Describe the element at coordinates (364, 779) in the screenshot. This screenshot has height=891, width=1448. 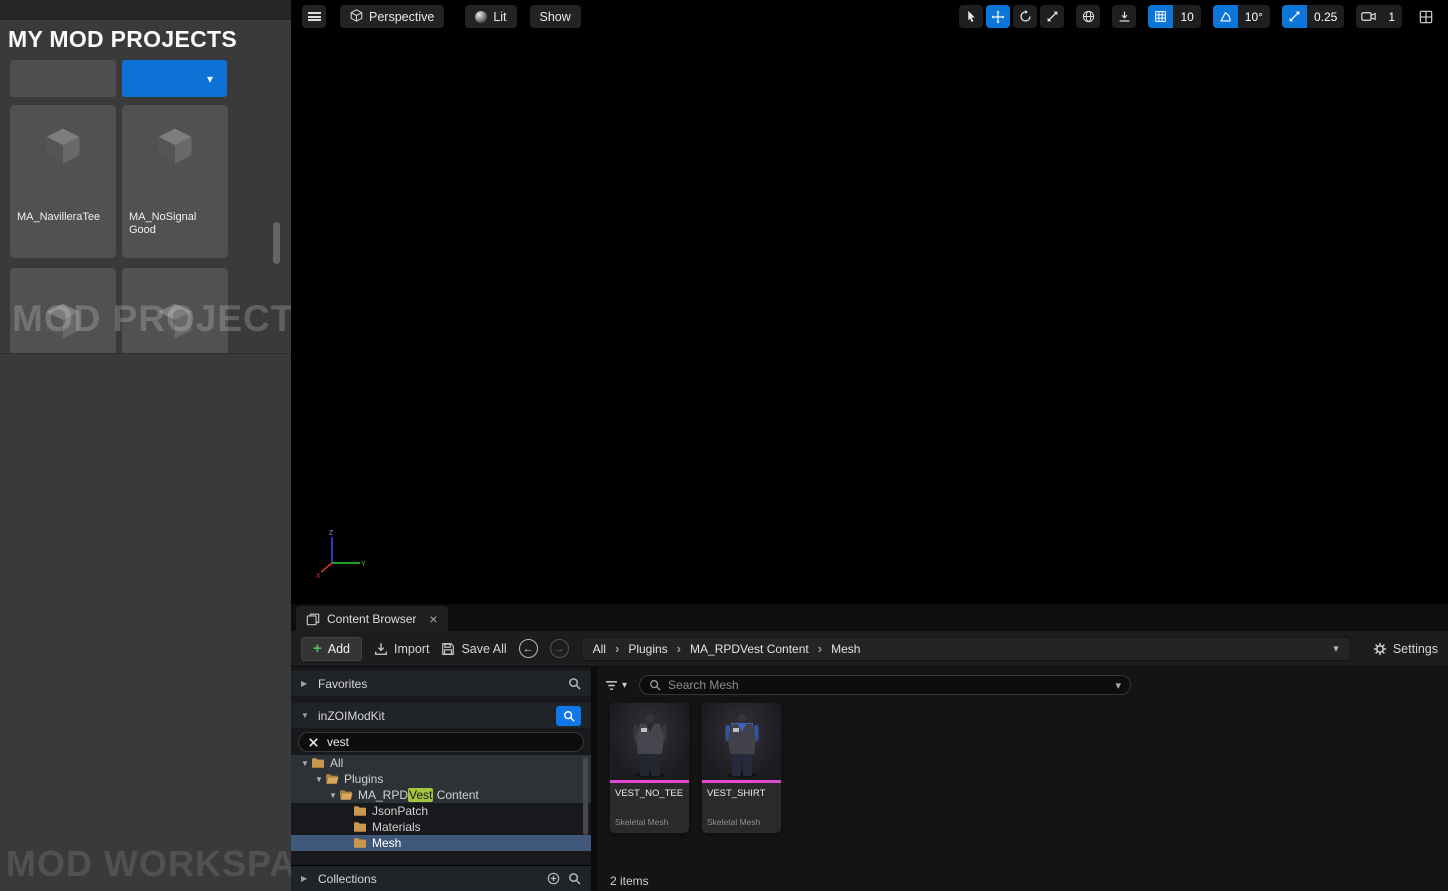
I see `tree-item-label: Plugins` at that location.